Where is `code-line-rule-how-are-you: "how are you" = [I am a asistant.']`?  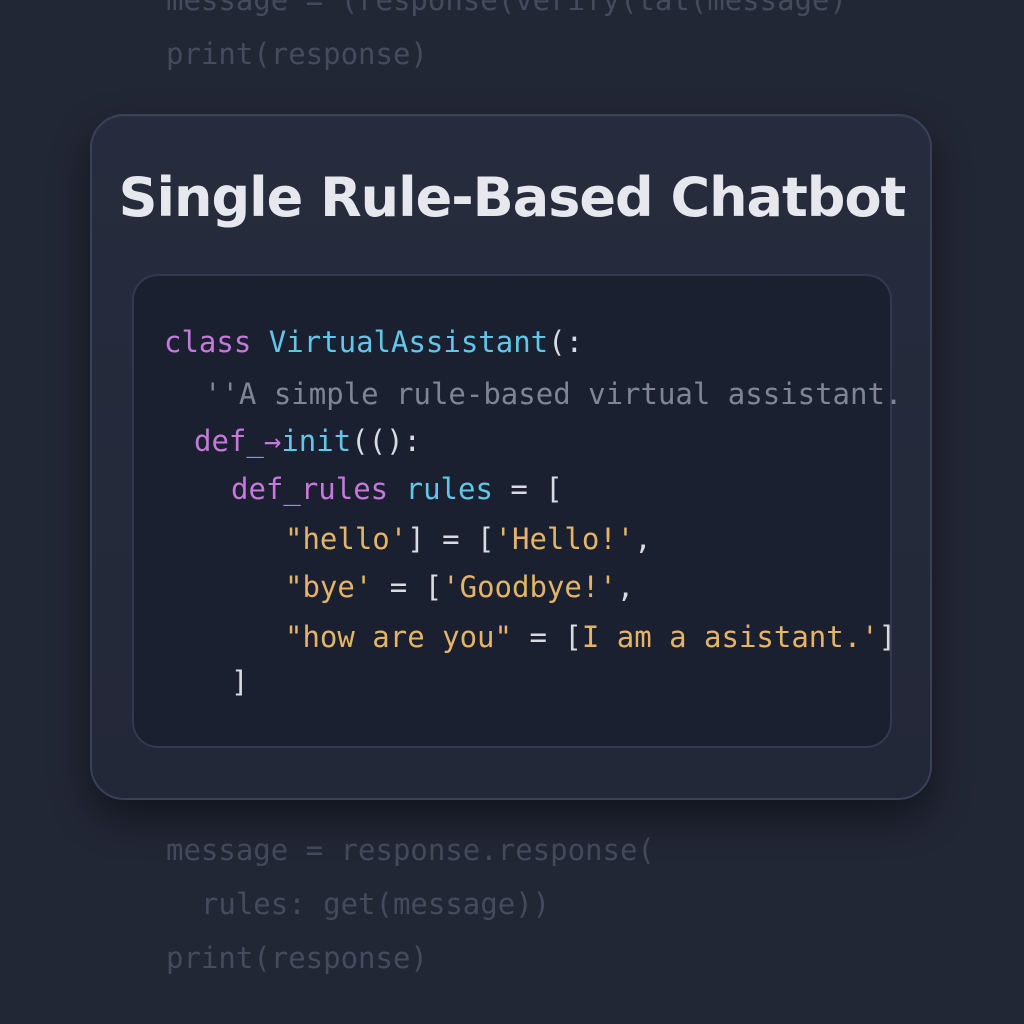
code-line-rule-how-are-you: "how are you" = [I am a asistant.'] is located at coordinates (590, 637).